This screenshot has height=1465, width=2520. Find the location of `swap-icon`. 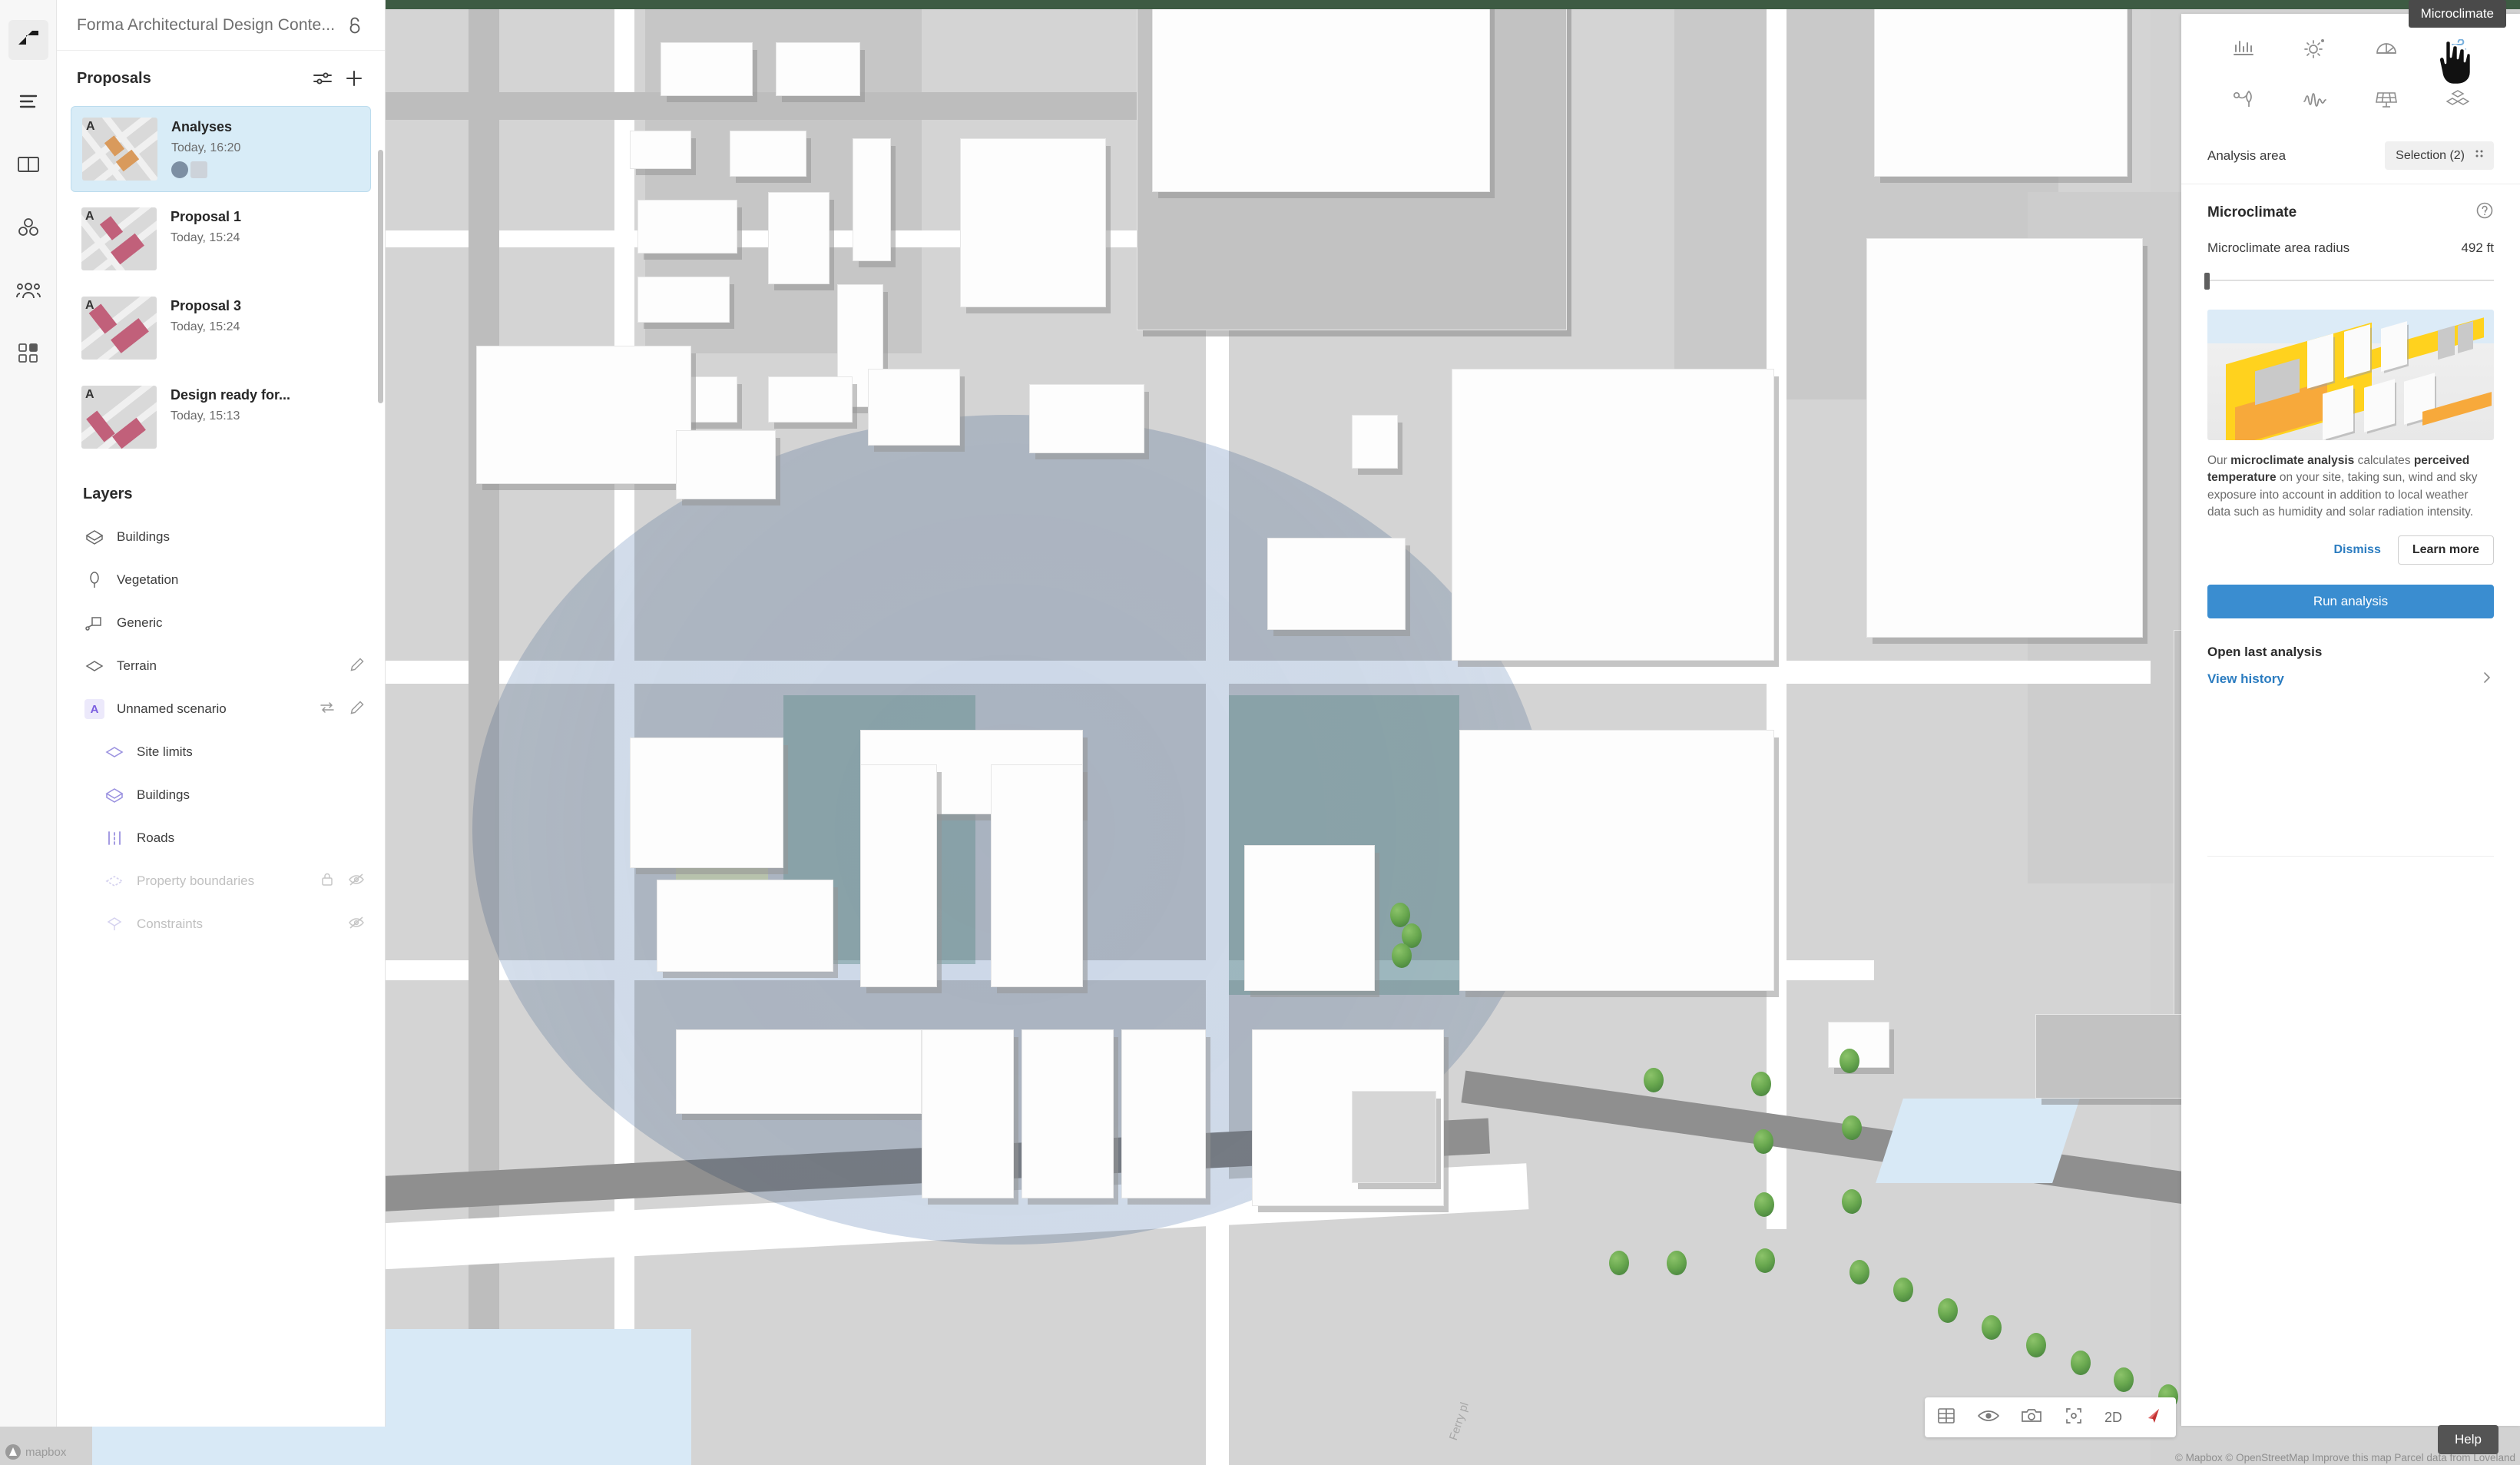

swap-icon is located at coordinates (328, 709).